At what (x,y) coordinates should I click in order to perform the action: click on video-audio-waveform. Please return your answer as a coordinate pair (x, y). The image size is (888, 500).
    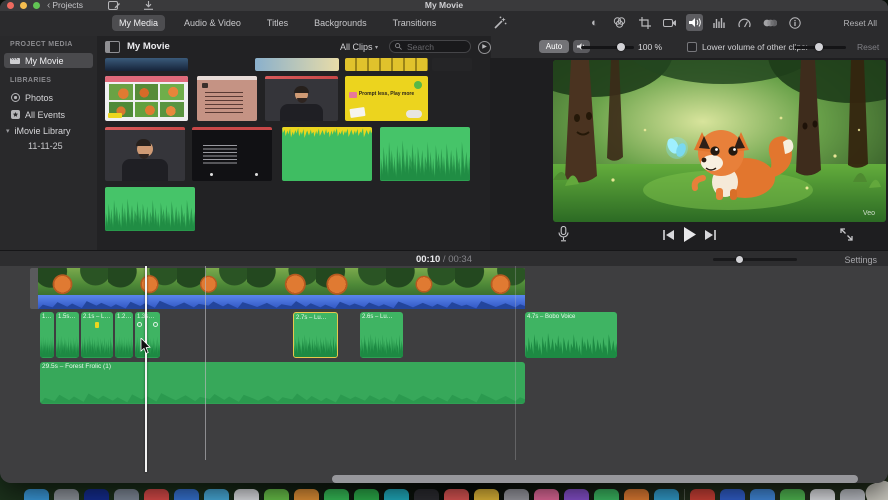
    Looking at the image, I should click on (281, 302).